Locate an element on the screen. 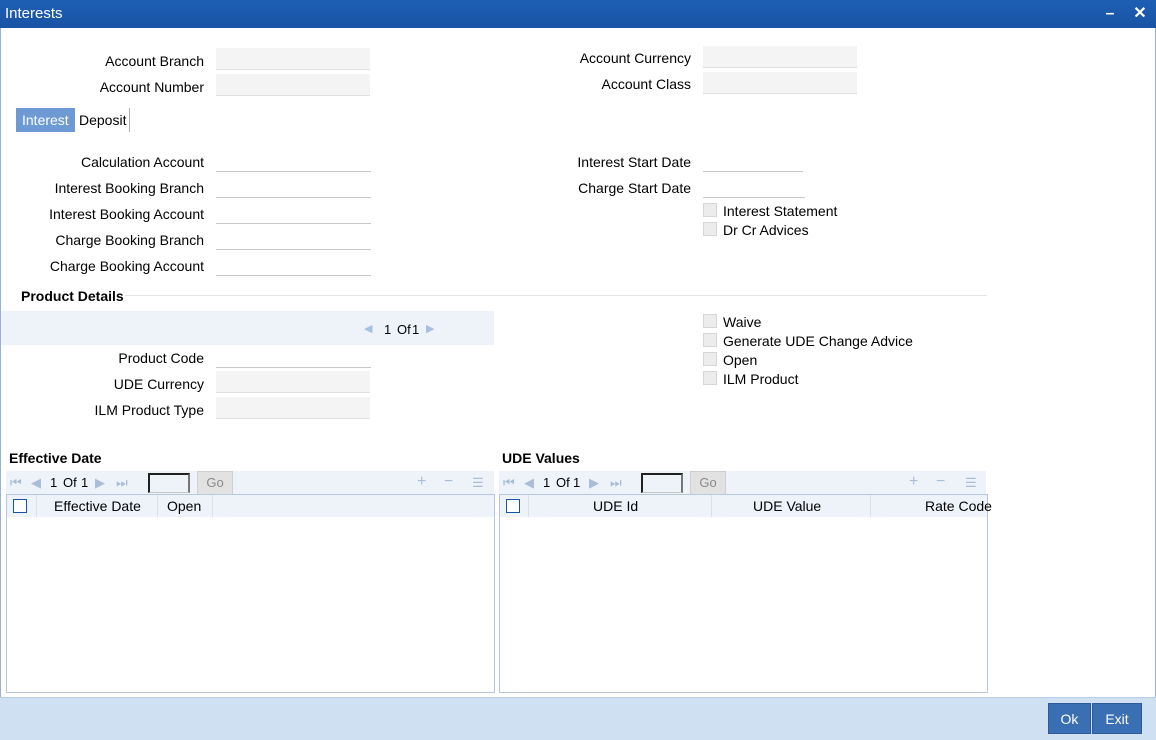  product-details-title: Product Details is located at coordinates (72, 296).